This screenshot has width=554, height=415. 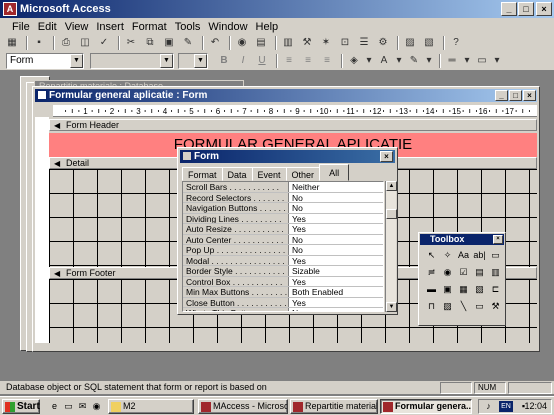 What do you see at coordinates (463, 306) in the screenshot?
I see `line-icon: ╲` at bounding box center [463, 306].